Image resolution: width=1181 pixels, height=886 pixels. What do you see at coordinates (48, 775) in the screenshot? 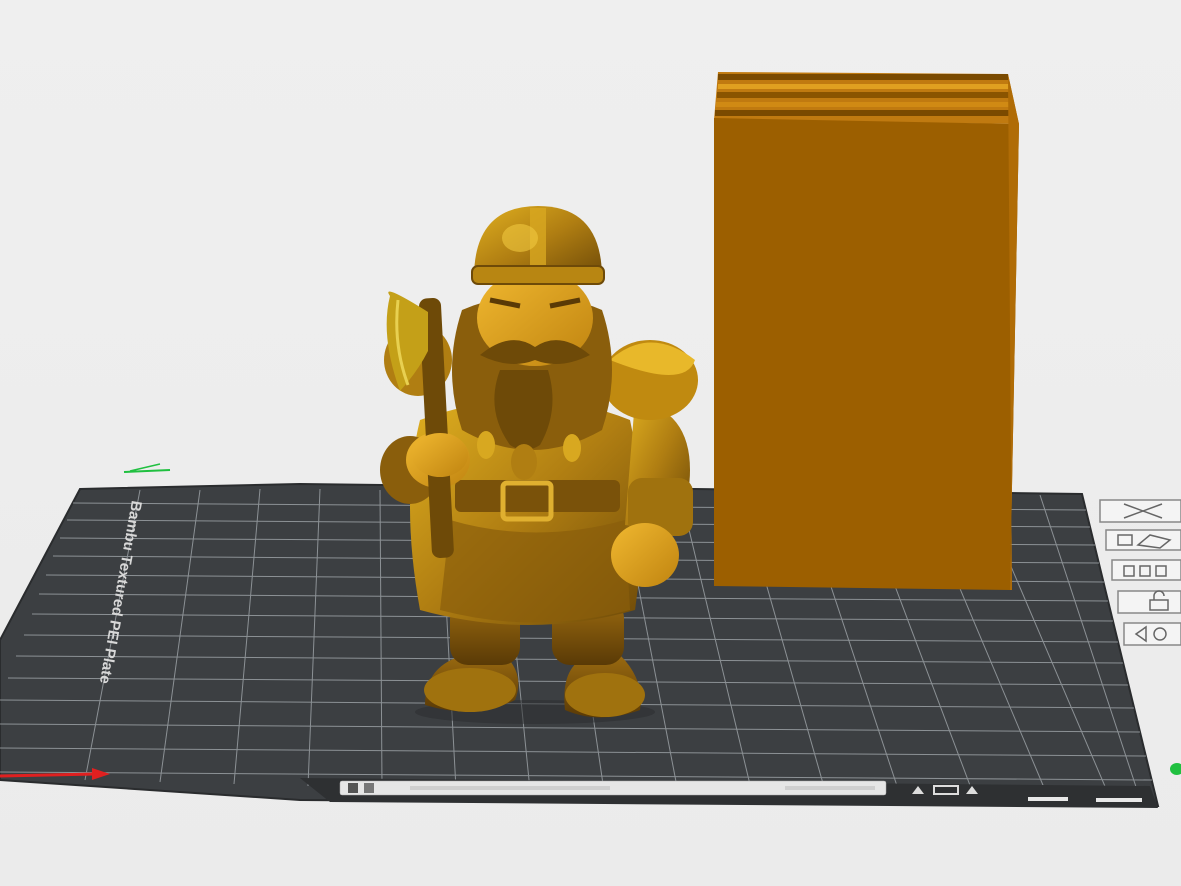
I see `x-axis-line` at bounding box center [48, 775].